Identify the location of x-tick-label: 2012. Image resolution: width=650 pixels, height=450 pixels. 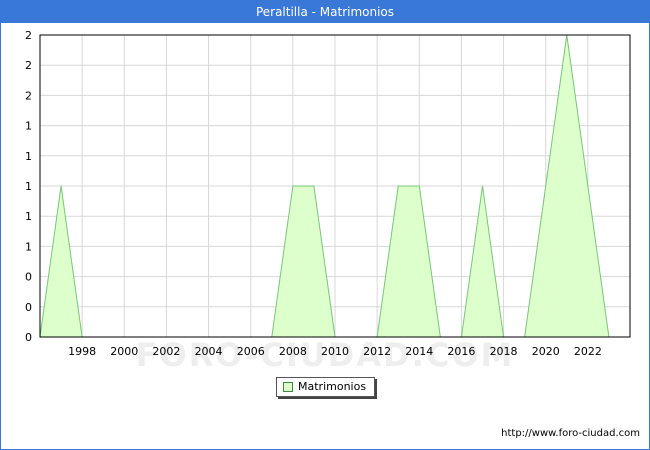
(377, 351).